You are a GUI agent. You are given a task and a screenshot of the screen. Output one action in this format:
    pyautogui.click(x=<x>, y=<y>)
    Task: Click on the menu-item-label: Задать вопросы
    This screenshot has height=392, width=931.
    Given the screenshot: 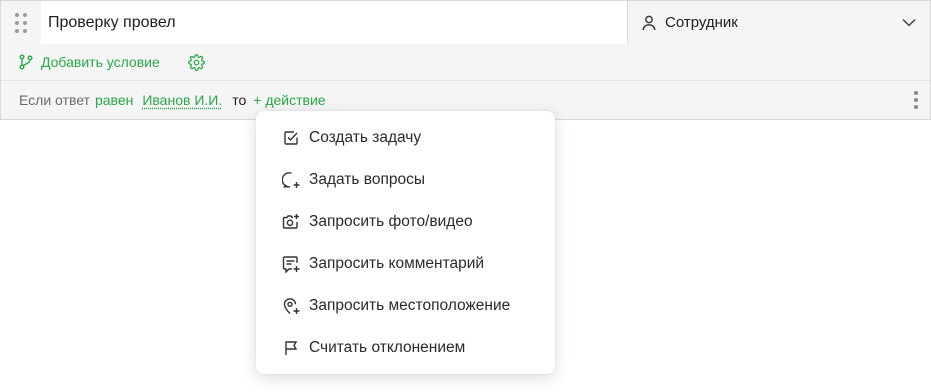 What is the action you would take?
    pyautogui.click(x=367, y=179)
    